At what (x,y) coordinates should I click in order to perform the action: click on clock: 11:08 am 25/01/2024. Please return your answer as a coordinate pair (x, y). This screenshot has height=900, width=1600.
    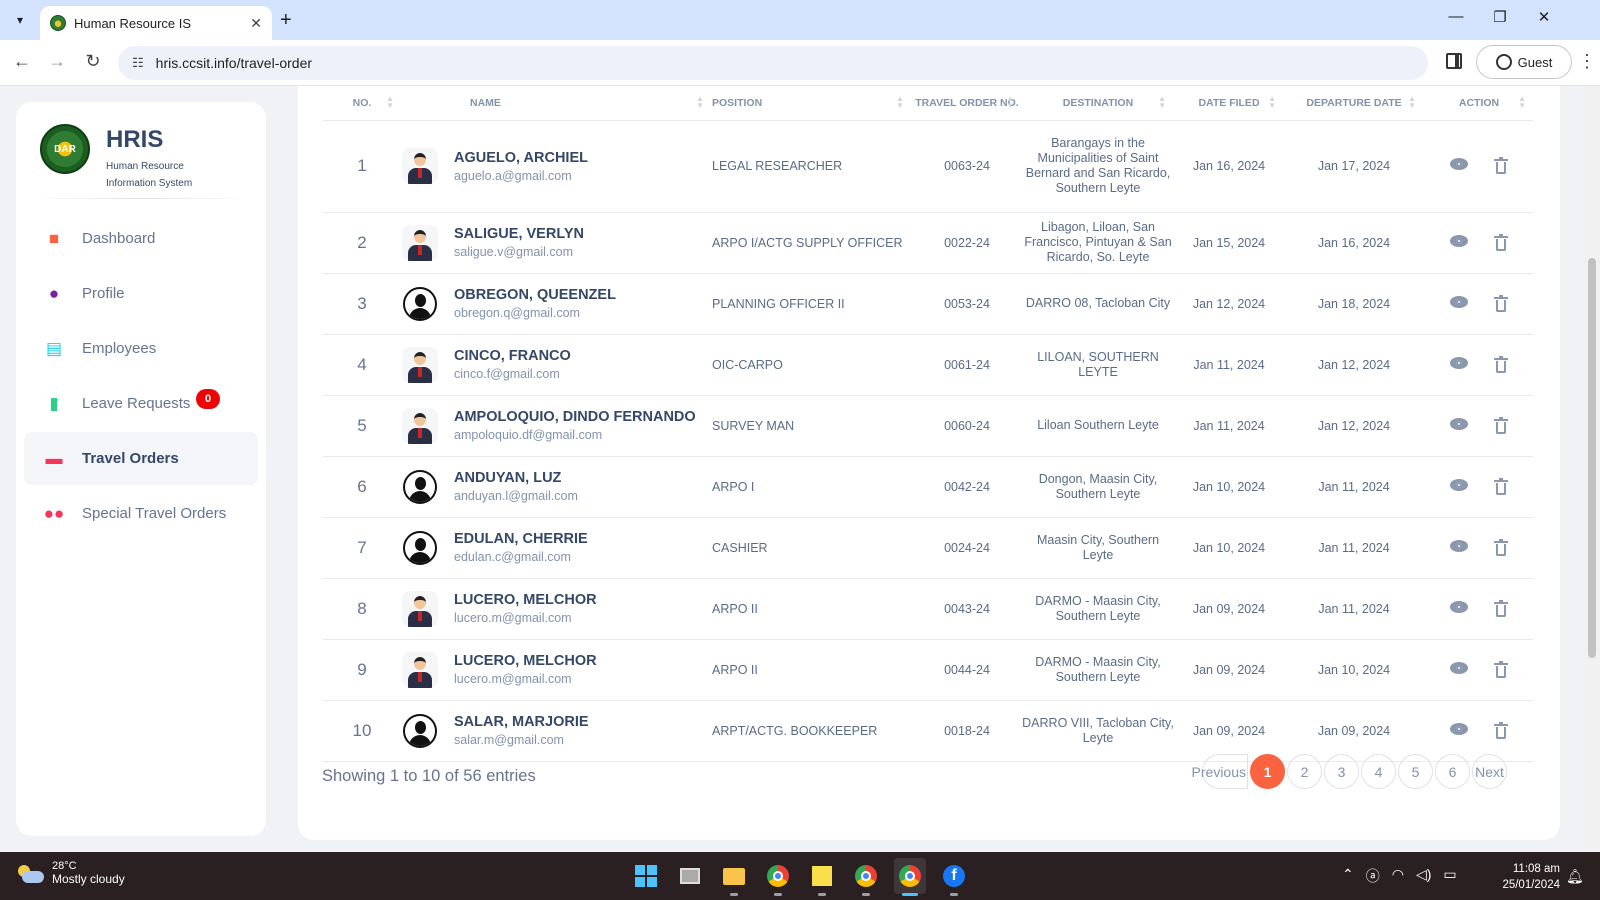
    Looking at the image, I should click on (1528, 877).